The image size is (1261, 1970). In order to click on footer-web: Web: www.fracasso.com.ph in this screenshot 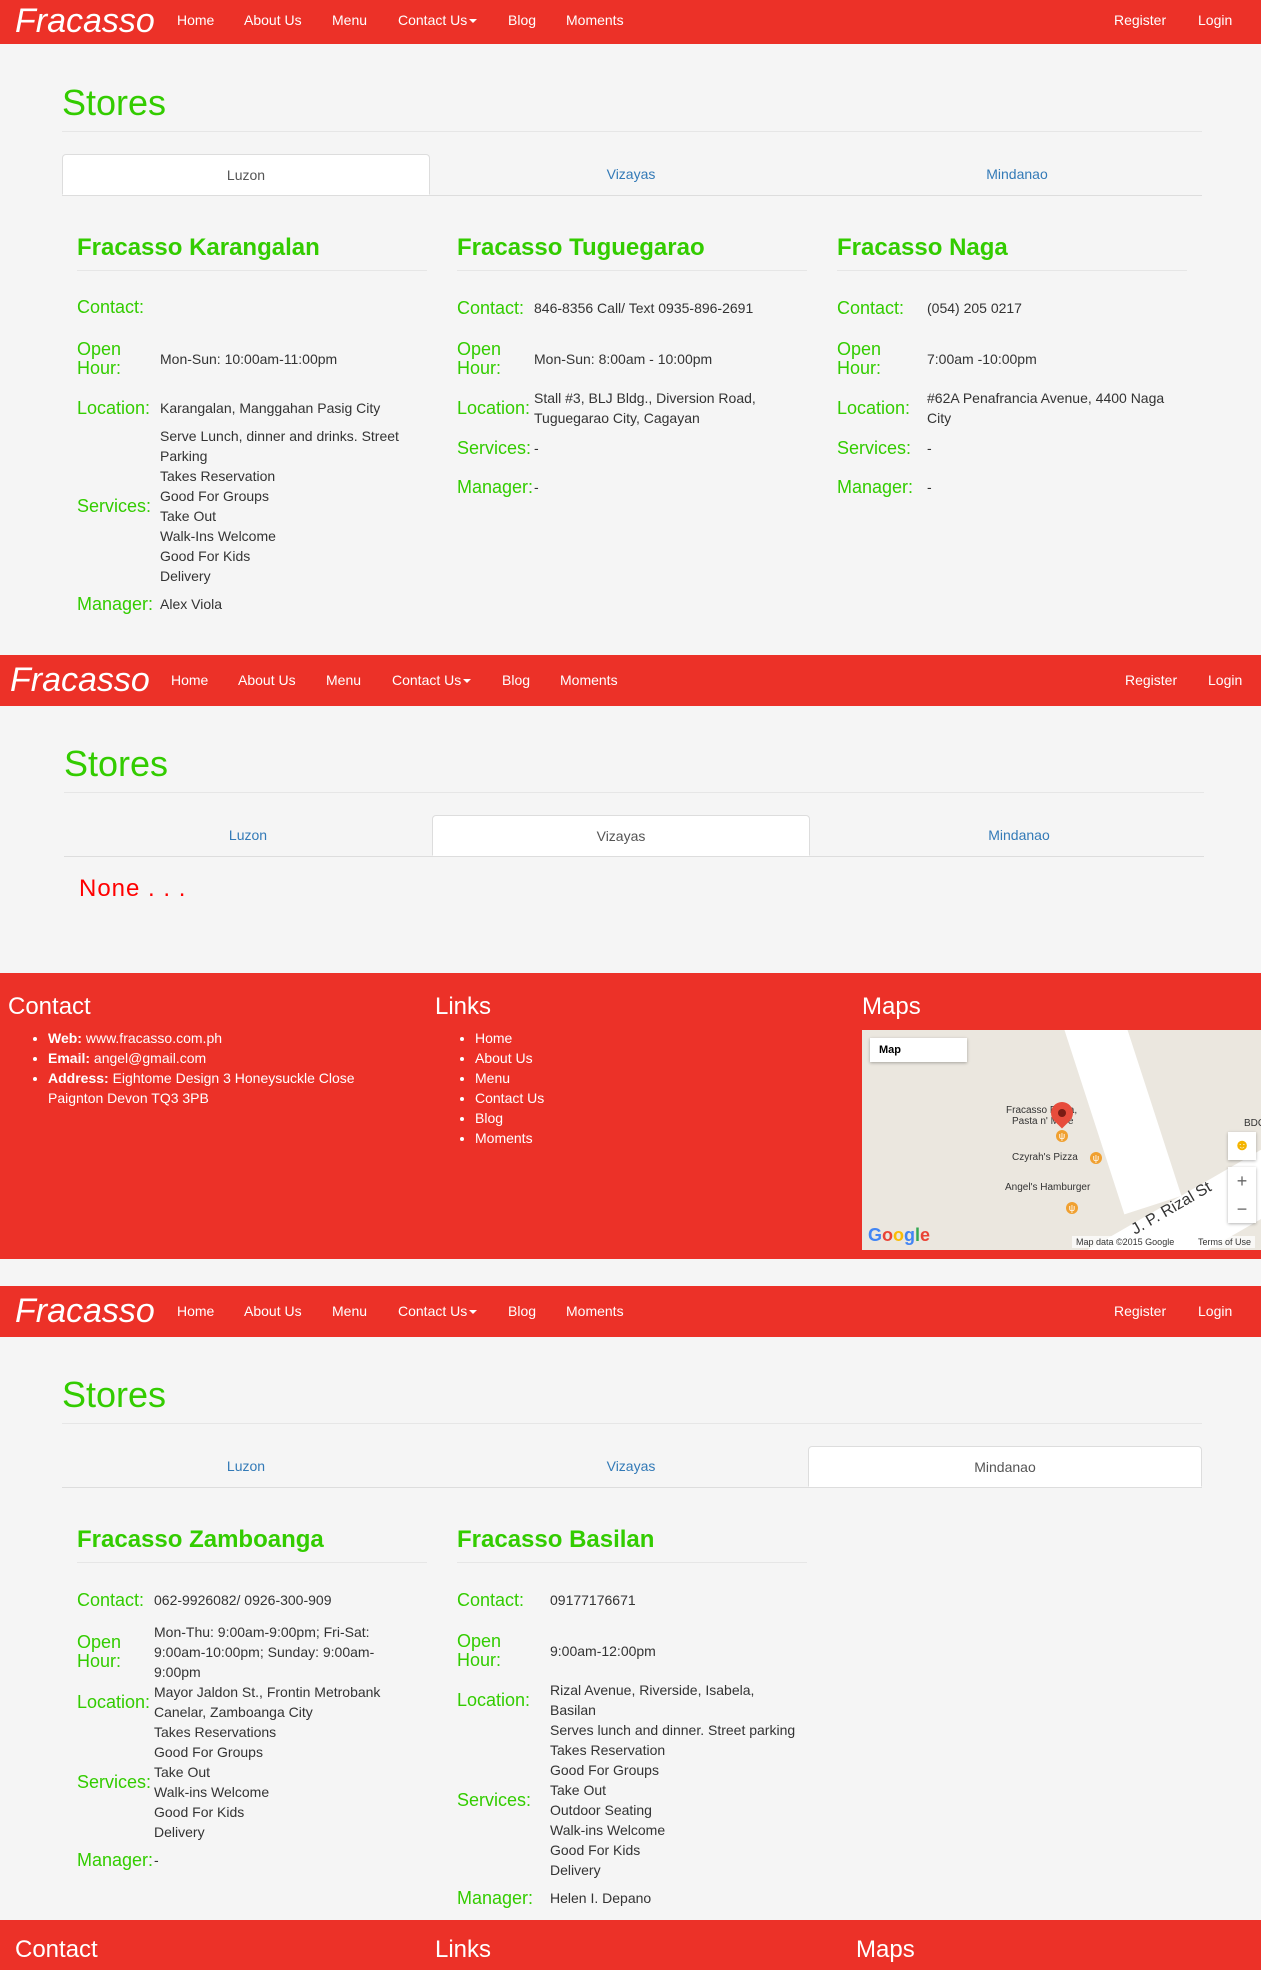, I will do `click(201, 1038)`.